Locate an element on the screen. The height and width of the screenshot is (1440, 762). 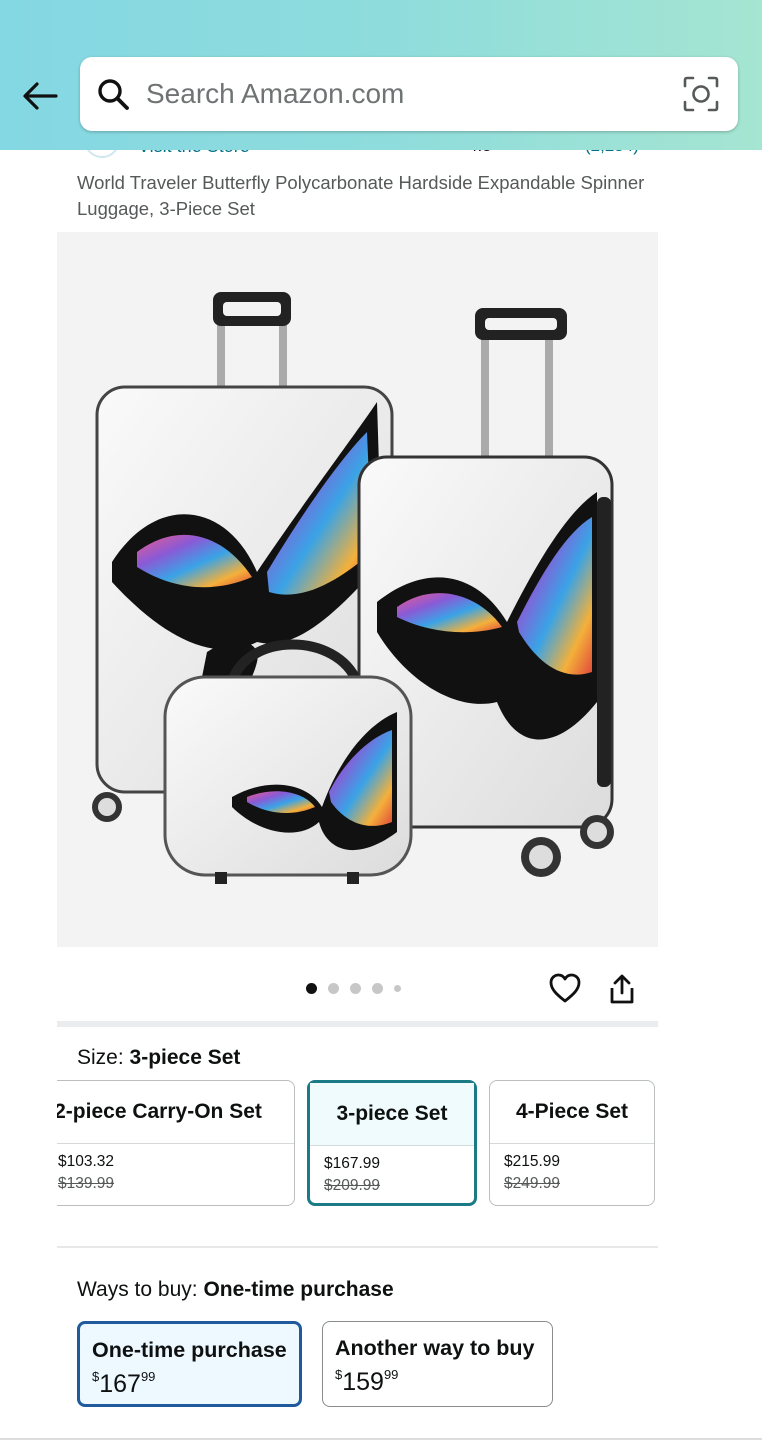
selected-way: One-time purchase is located at coordinates (298, 1289).